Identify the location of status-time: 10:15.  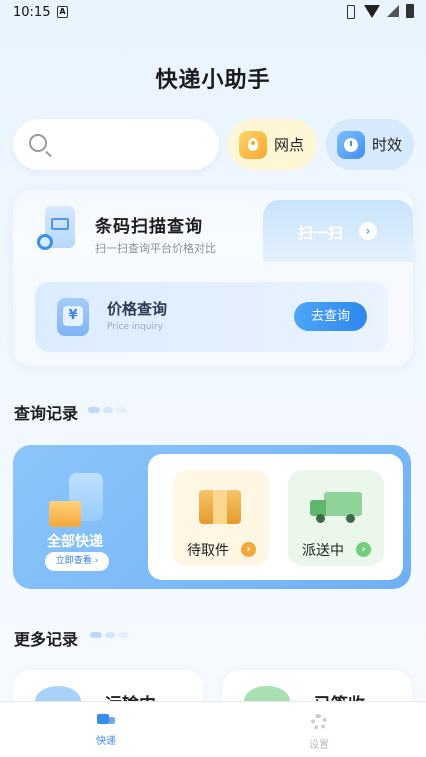
(32, 12).